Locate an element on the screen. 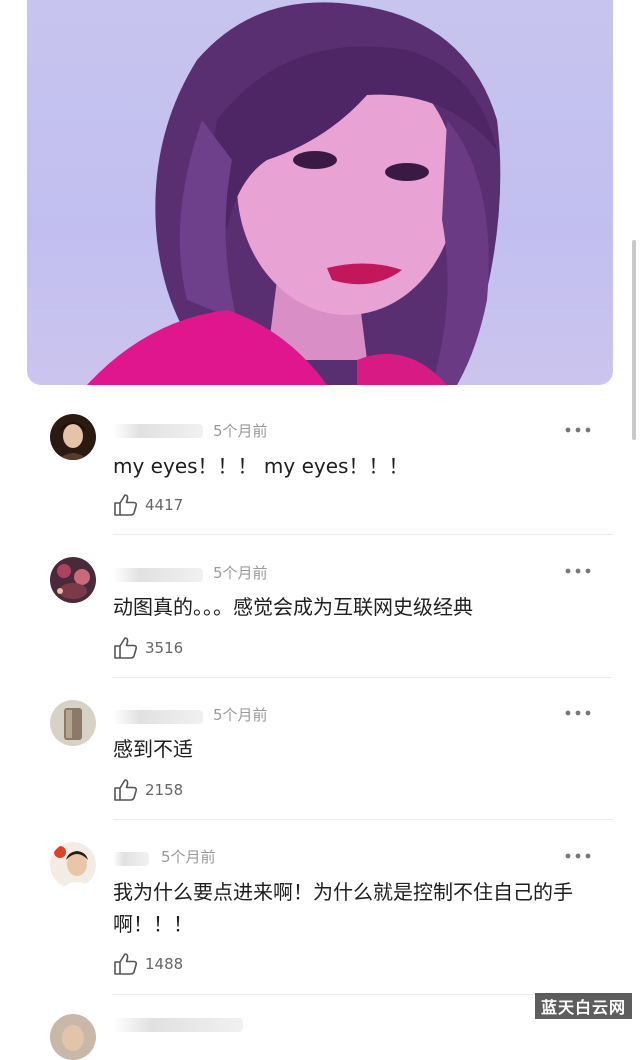 The image size is (640, 1060). scrollbar is located at coordinates (634, 340).